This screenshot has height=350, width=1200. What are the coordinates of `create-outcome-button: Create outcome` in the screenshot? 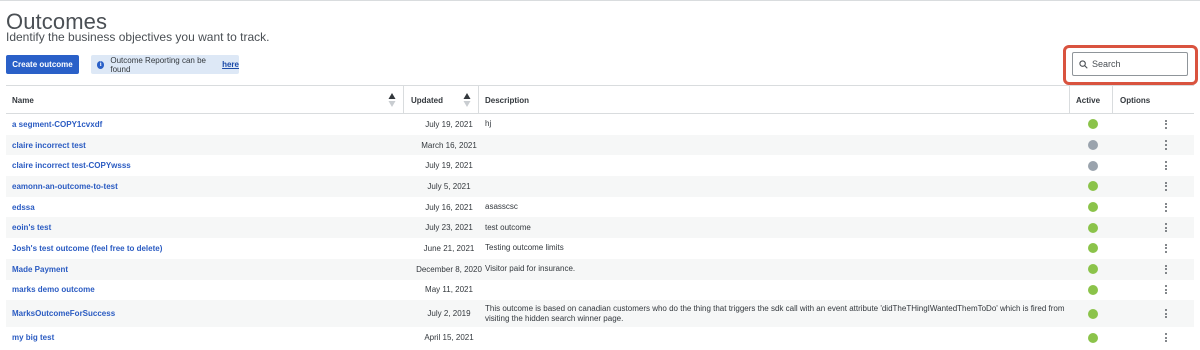 It's located at (42, 64).